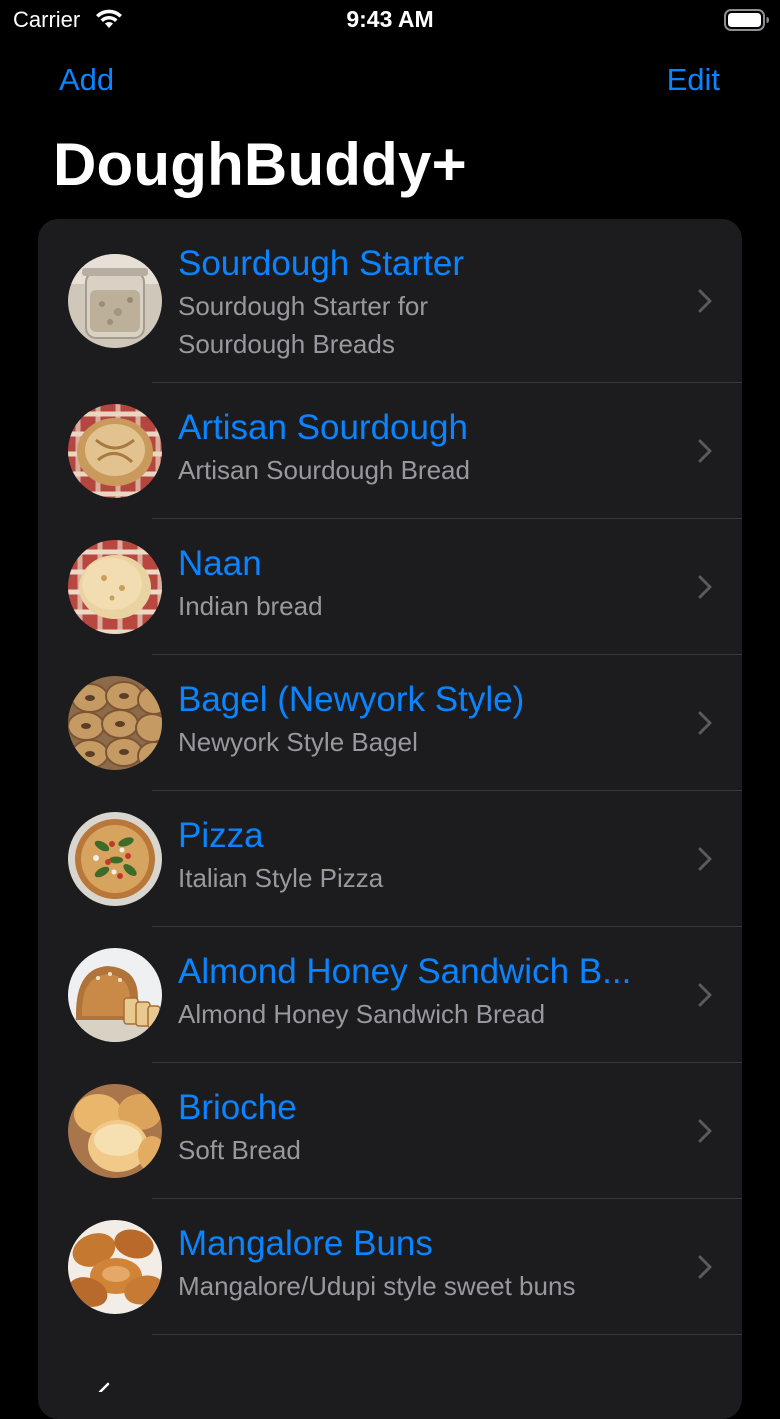 The image size is (780, 1419). Describe the element at coordinates (281, 878) in the screenshot. I see `recipe-subtitle: Italian Style Pizza` at that location.